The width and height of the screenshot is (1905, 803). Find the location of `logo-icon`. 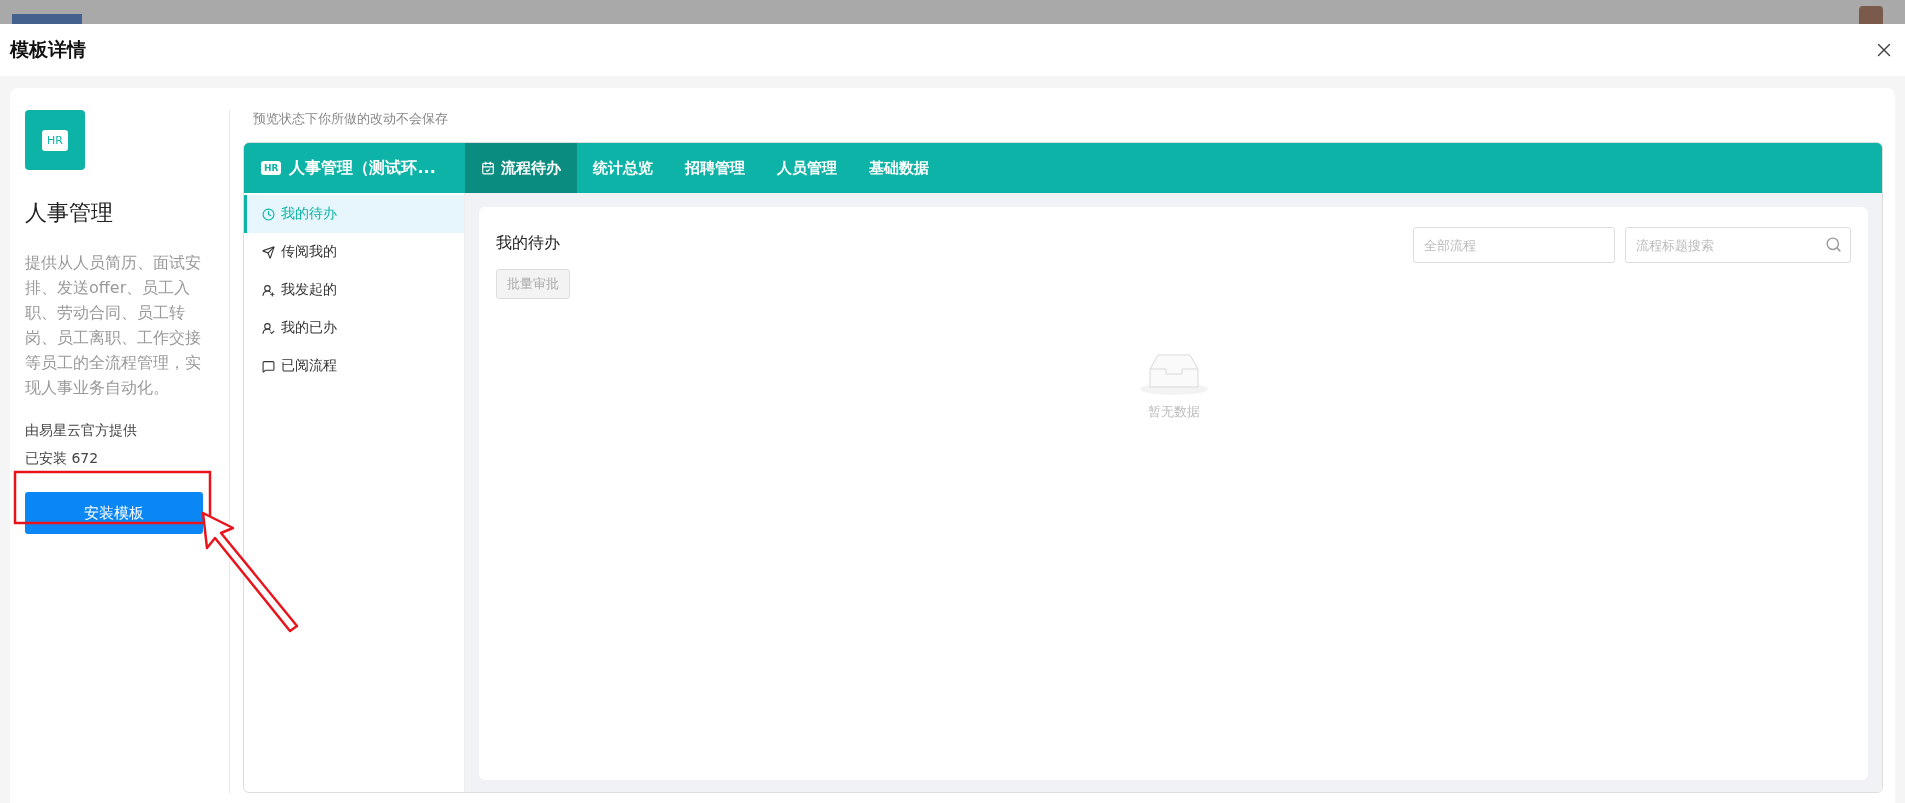

logo-icon is located at coordinates (47, 19).